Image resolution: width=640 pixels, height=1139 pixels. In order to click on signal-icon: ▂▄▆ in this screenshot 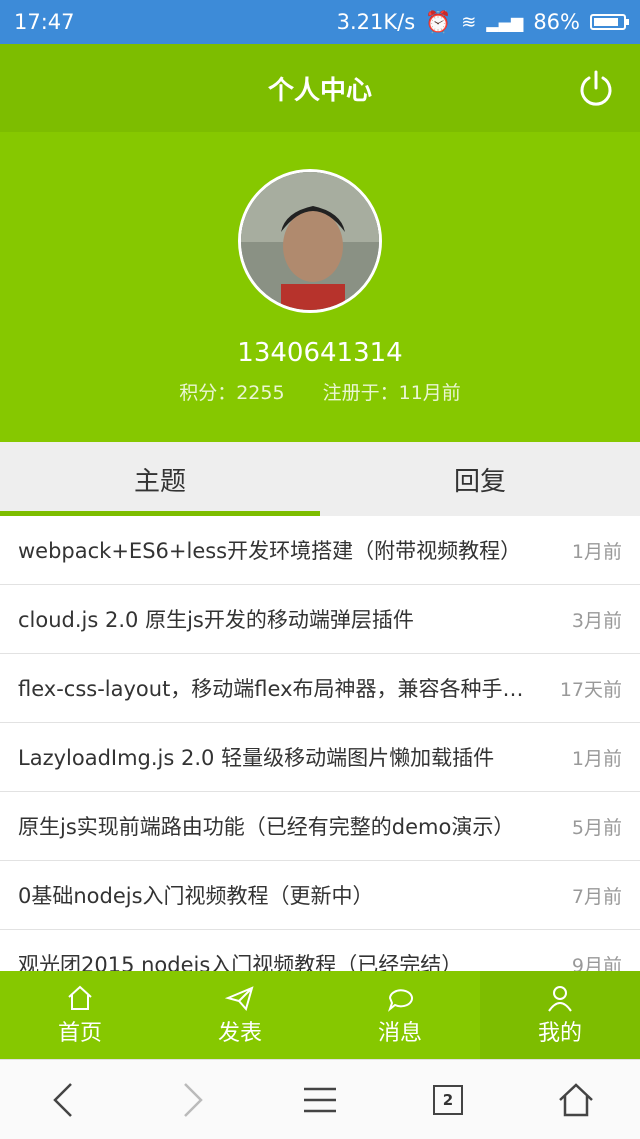, I will do `click(505, 22)`.